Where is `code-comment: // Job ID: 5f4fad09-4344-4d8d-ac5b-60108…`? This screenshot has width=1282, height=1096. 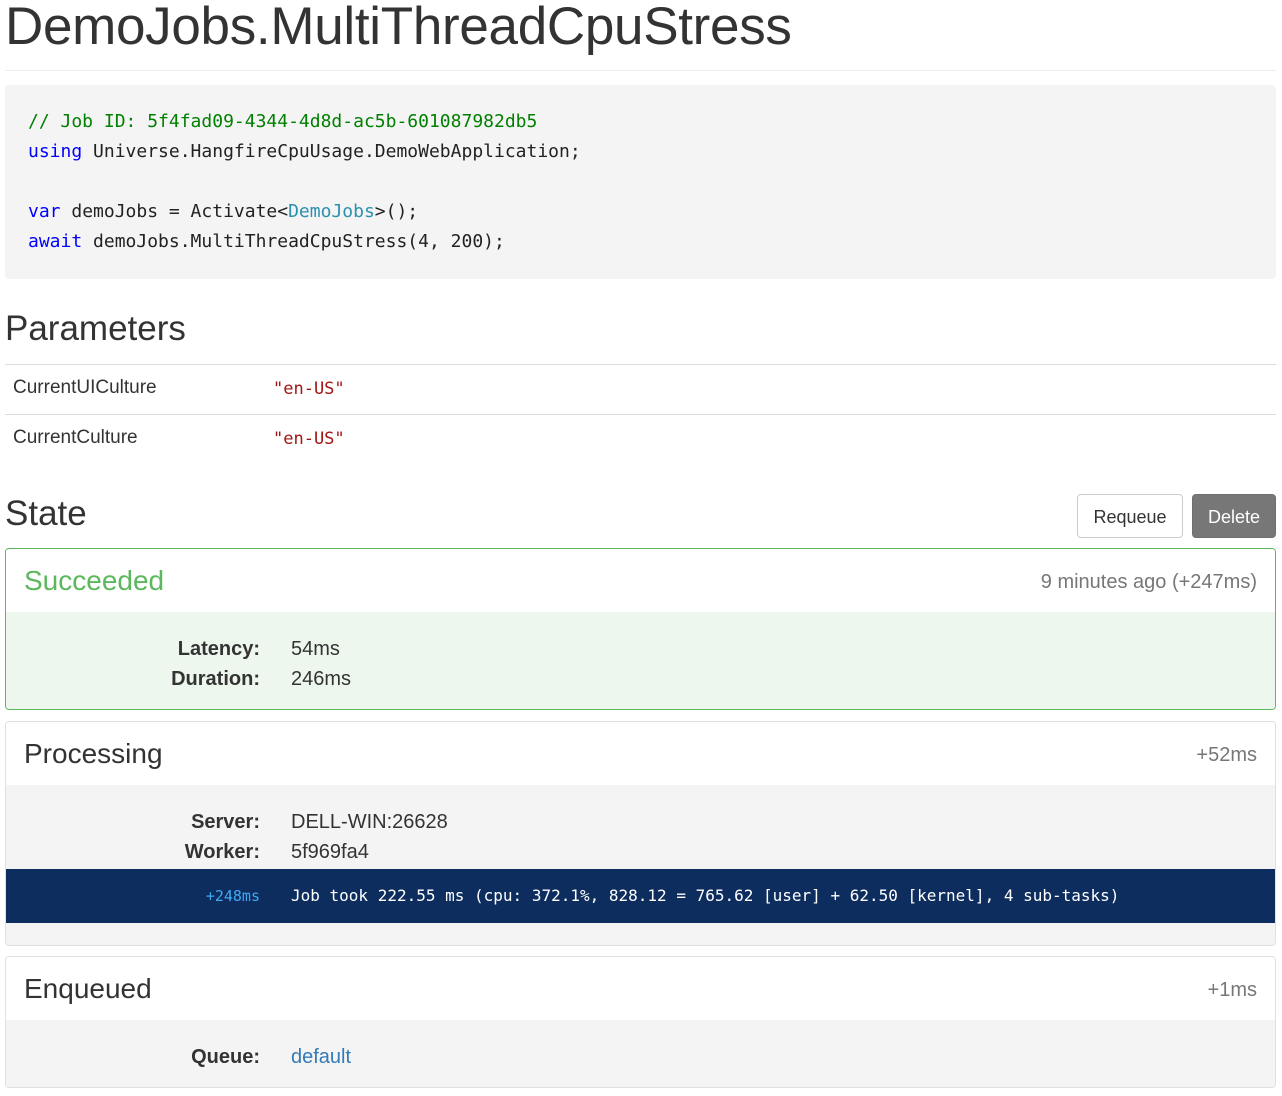
code-comment: // Job ID: 5f4fad09-4344-4d8d-ac5b-60108… is located at coordinates (283, 121).